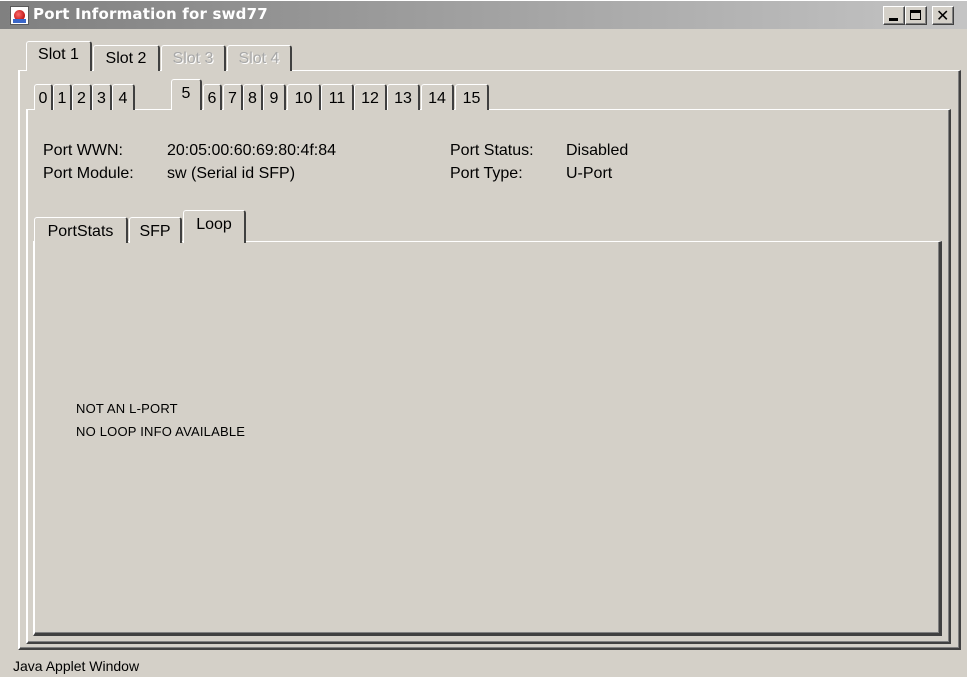 The width and height of the screenshot is (967, 677). Describe the element at coordinates (76, 666) in the screenshot. I see `status-bar-text: Java Applet Window` at that location.